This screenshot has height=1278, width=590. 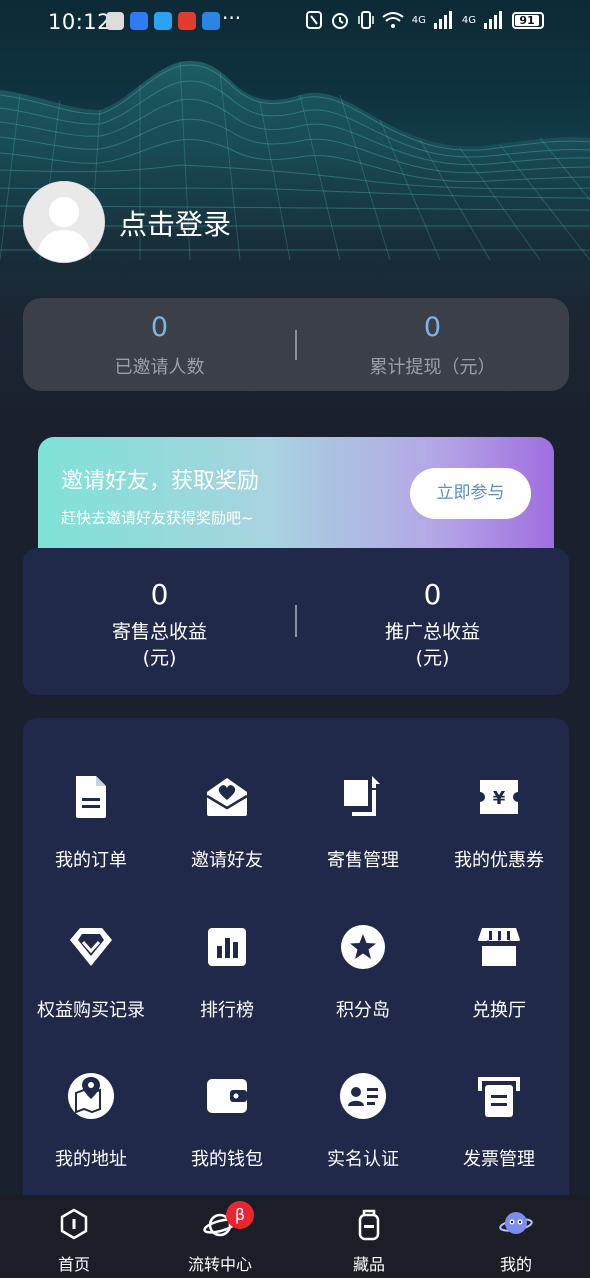 What do you see at coordinates (295, 22) in the screenshot?
I see `status-bar: 10:12 ··· 4G 4G 91` at bounding box center [295, 22].